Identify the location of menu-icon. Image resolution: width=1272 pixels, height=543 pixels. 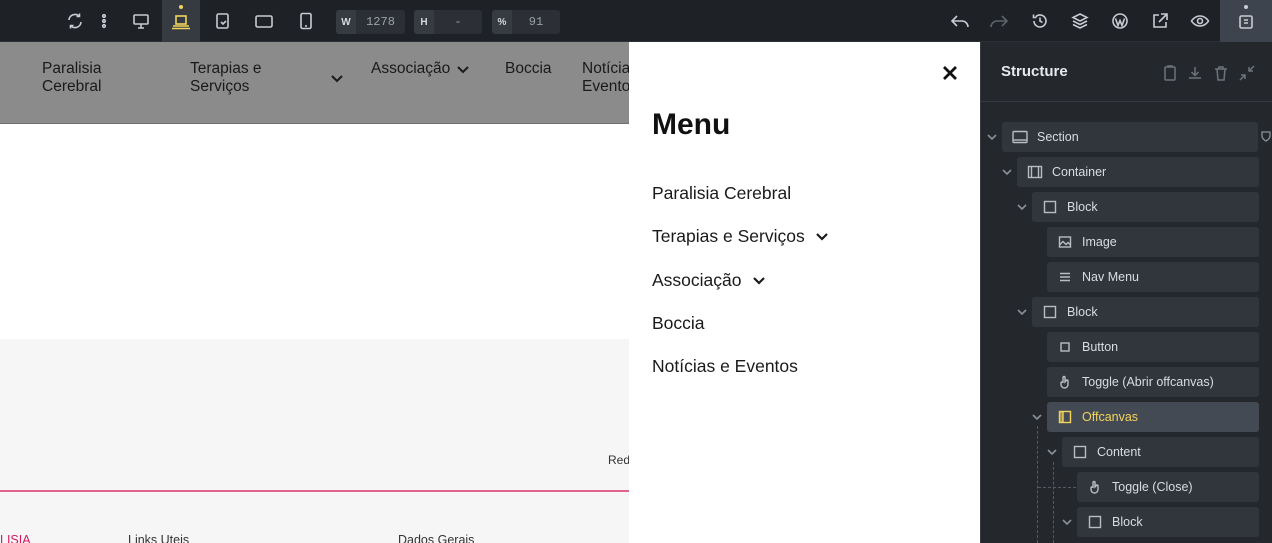
(1065, 277).